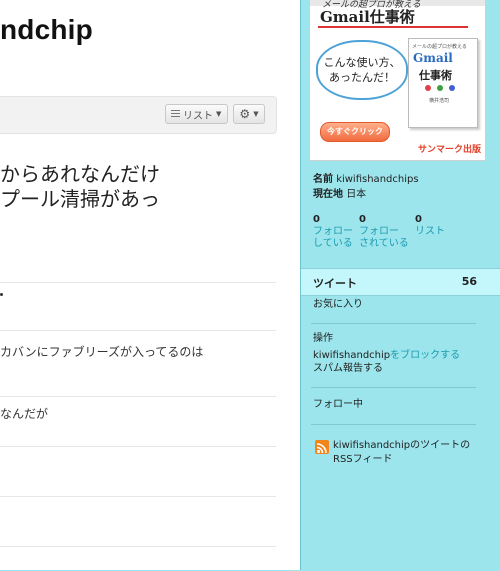 This screenshot has width=500, height=571. I want to click on ad-publisher: サンマーク出版, so click(450, 150).